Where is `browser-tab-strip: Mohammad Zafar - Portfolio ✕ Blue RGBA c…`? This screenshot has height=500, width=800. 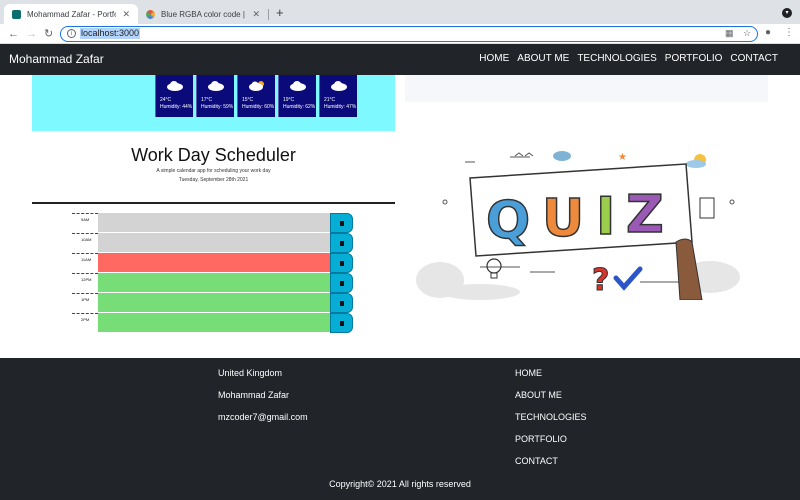 browser-tab-strip: Mohammad Zafar - Portfolio ✕ Blue RGBA c… is located at coordinates (400, 12).